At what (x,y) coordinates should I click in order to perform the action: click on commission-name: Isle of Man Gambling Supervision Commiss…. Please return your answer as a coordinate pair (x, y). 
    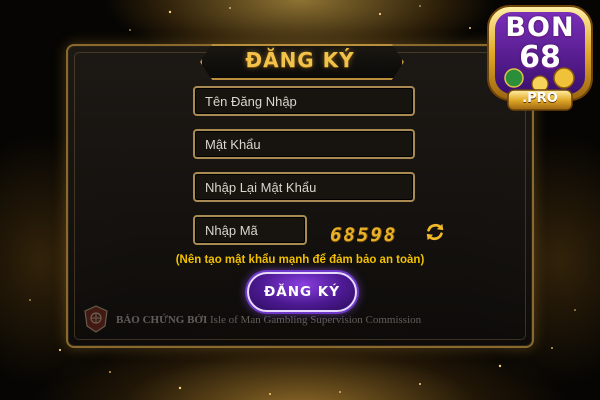
    Looking at the image, I should click on (316, 320).